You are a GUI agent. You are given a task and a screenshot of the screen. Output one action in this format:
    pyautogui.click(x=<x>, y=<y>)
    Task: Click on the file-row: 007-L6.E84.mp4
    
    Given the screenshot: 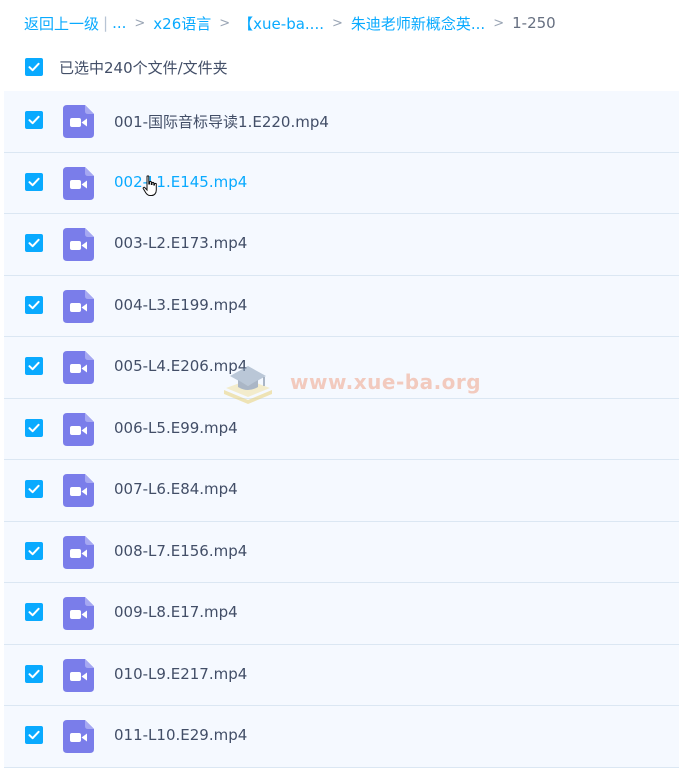 What is the action you would take?
    pyautogui.click(x=341, y=491)
    